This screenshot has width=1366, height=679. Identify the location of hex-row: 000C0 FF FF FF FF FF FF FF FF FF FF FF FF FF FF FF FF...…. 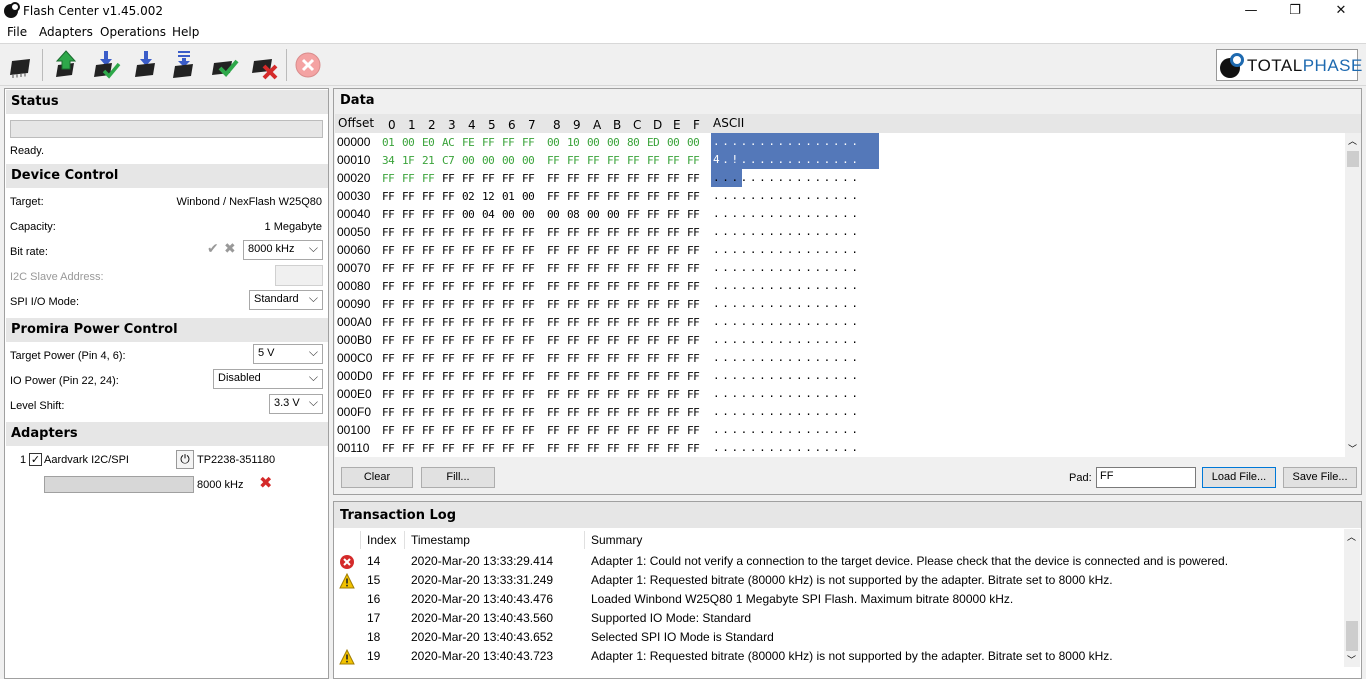
(840, 358).